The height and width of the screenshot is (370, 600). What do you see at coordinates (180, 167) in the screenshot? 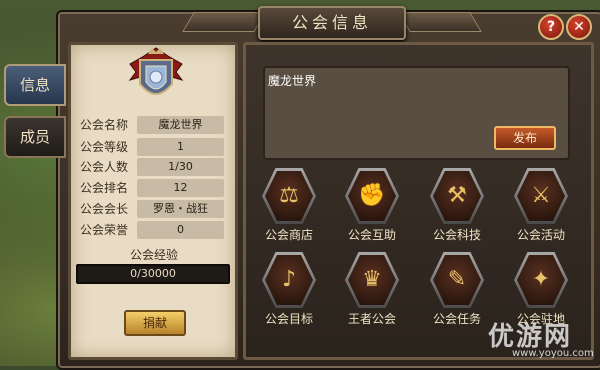
I see `guild-members-value: 1/30` at bounding box center [180, 167].